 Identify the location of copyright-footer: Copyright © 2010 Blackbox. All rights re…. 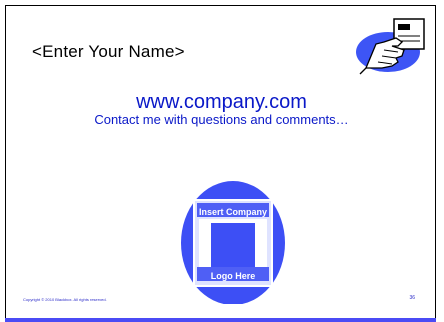
(65, 299).